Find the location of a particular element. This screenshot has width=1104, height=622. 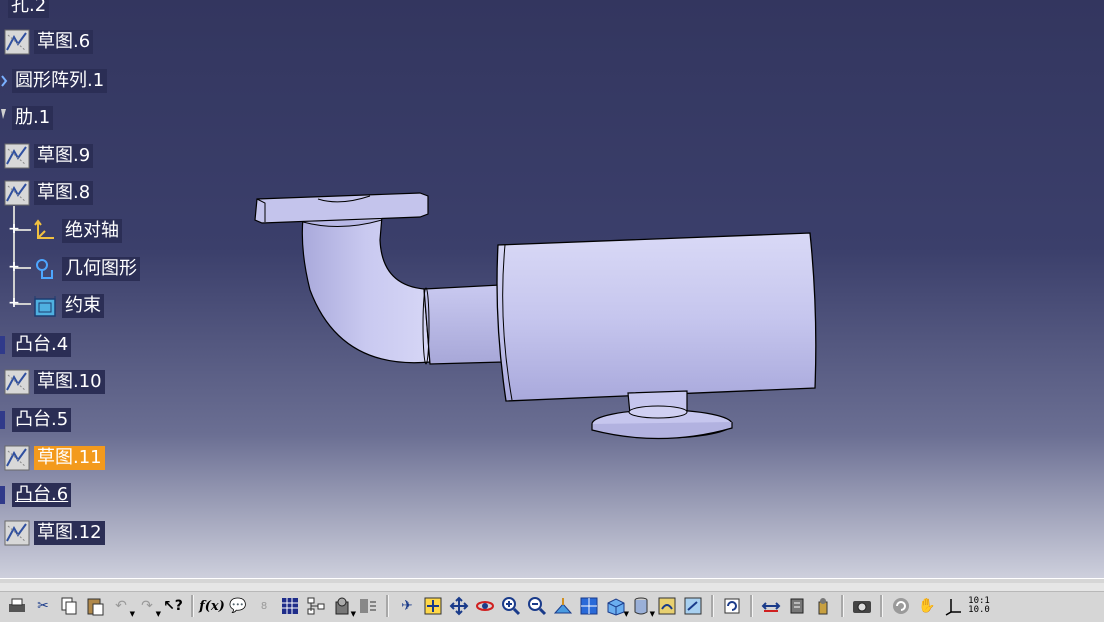

tree-item-label: 凸台.6 is located at coordinates (42, 495).